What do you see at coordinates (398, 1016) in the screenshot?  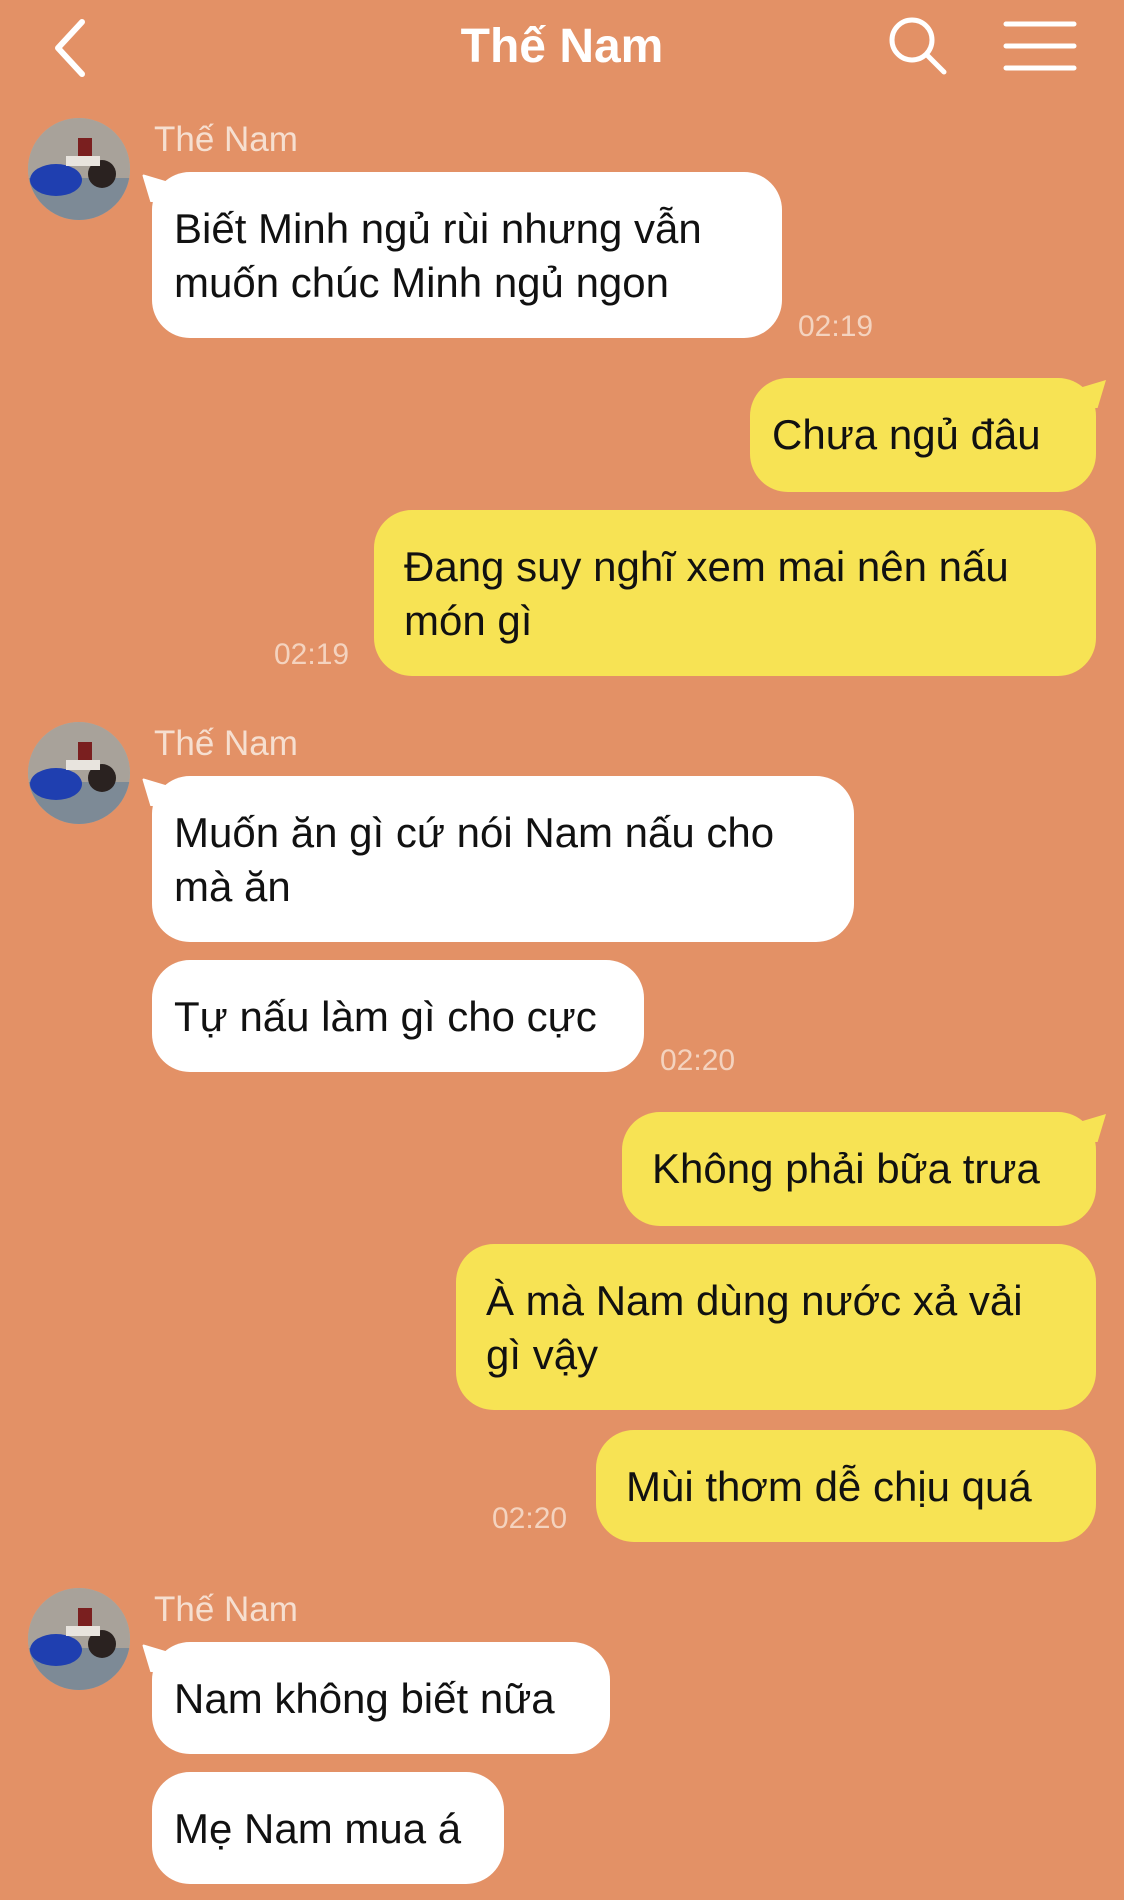 I see `message-bubble-incoming: Tự nấu làm gì cho cực` at bounding box center [398, 1016].